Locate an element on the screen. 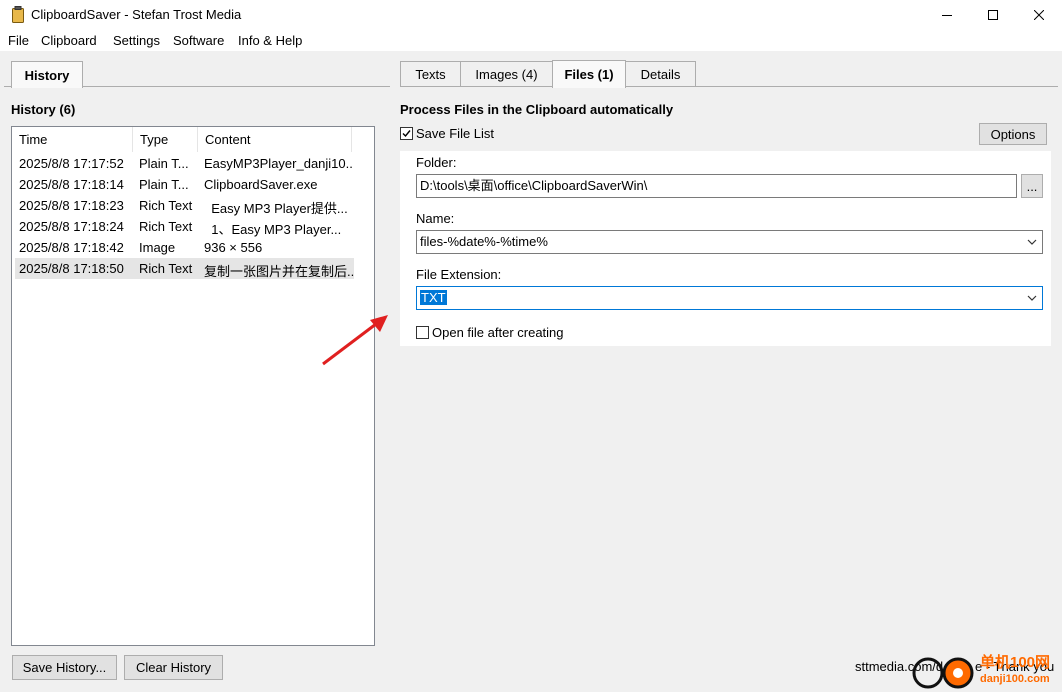 The width and height of the screenshot is (1062, 692). history-heading: History (6) is located at coordinates (43, 109).